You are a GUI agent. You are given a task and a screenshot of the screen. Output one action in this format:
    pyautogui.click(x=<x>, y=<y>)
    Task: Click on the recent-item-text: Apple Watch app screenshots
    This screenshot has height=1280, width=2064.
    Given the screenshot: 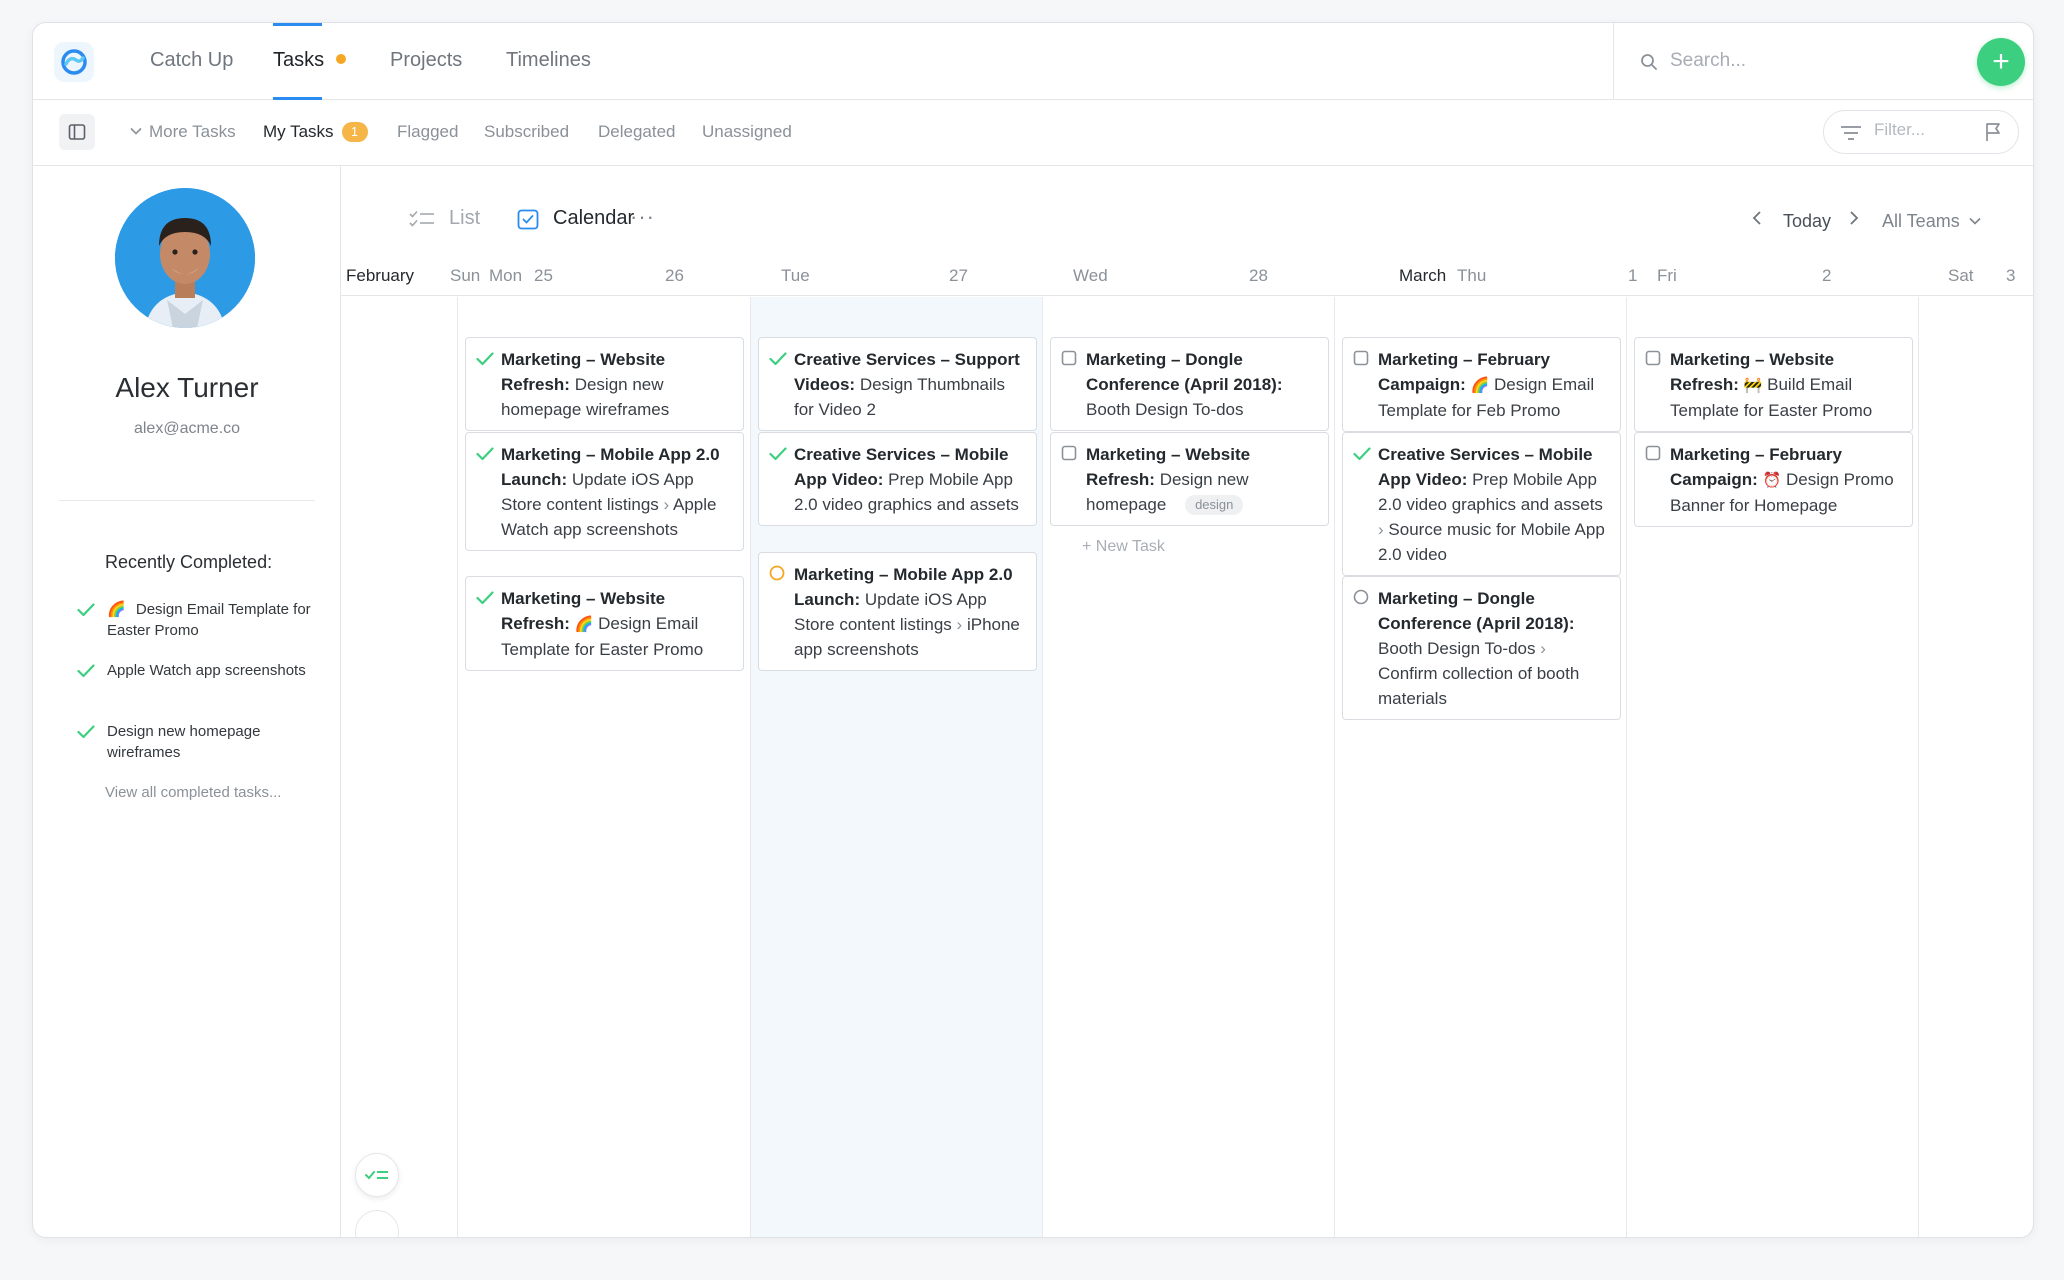 What is the action you would take?
    pyautogui.click(x=206, y=670)
    